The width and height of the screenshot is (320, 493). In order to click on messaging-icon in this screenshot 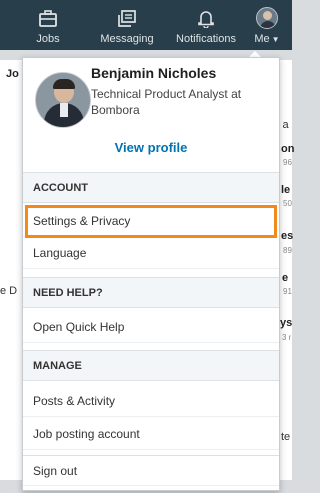, I will do `click(127, 18)`.